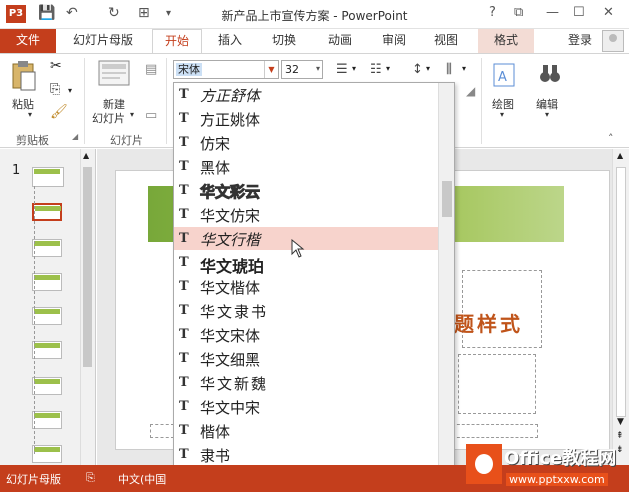 The image size is (629, 492). What do you see at coordinates (306, 430) in the screenshot?
I see `font-item: T 楷体` at bounding box center [306, 430].